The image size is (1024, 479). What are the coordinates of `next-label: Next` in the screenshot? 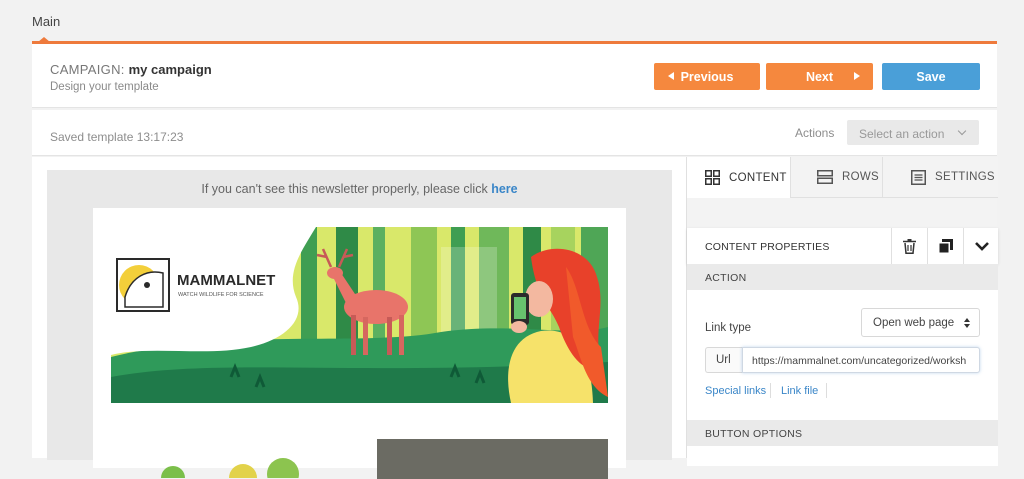 It's located at (819, 76).